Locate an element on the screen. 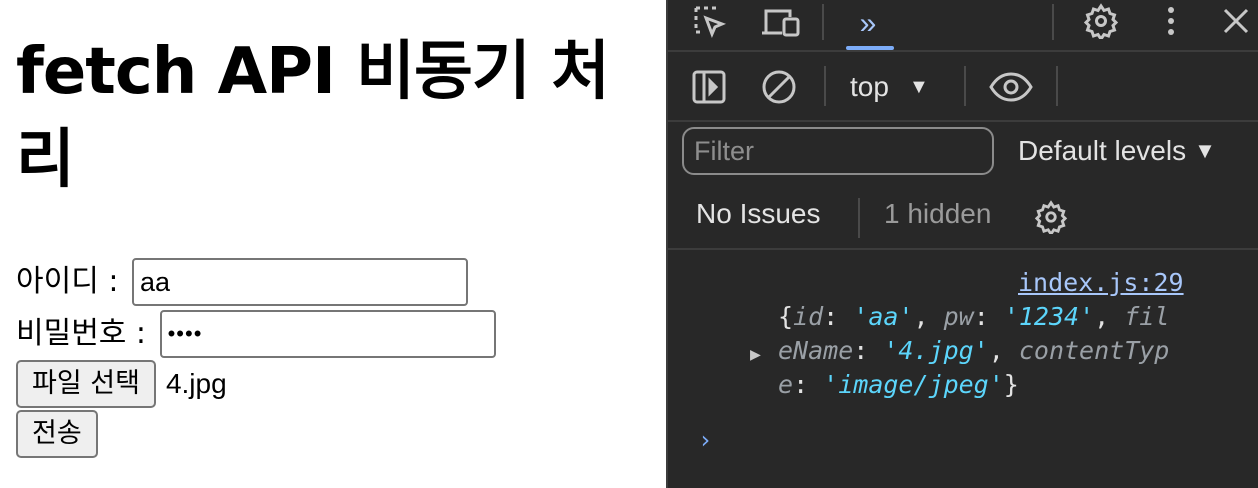 The width and height of the screenshot is (1258, 488). devtools-tab-bar: » is located at coordinates (963, 26).